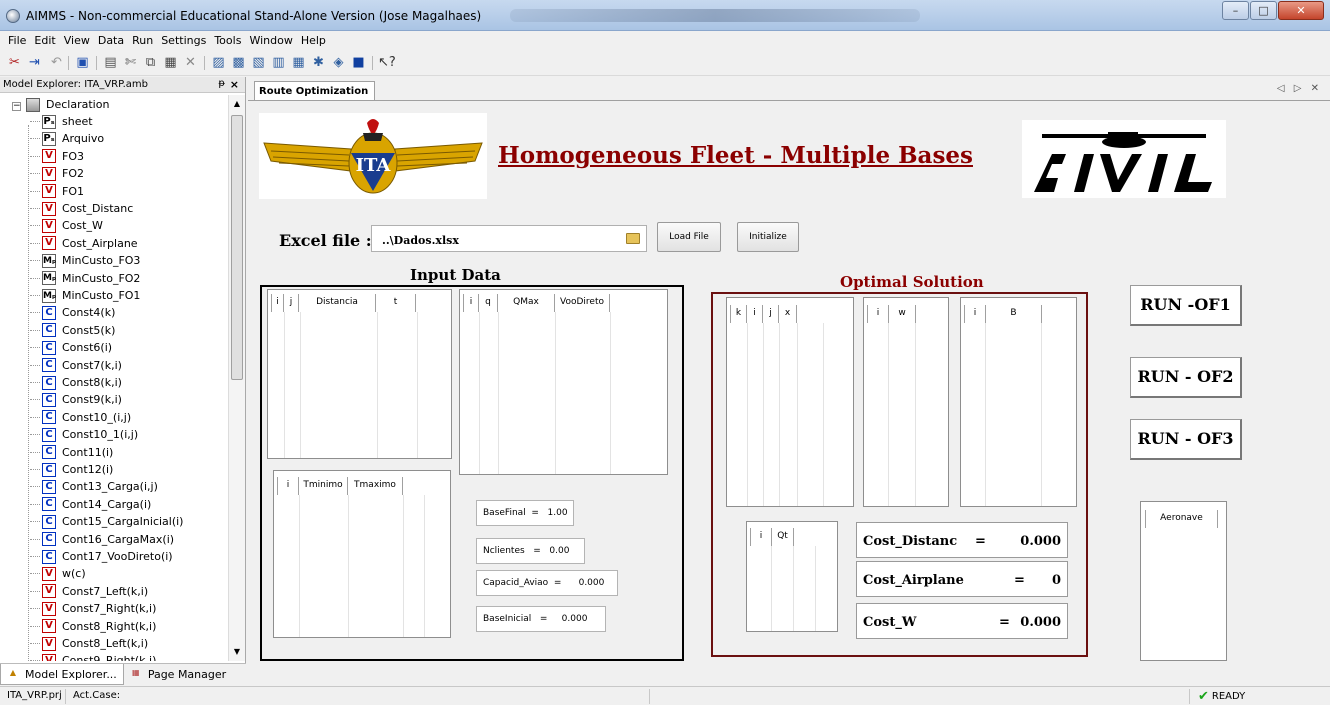  I want to click on menu-help: Help, so click(313, 40).